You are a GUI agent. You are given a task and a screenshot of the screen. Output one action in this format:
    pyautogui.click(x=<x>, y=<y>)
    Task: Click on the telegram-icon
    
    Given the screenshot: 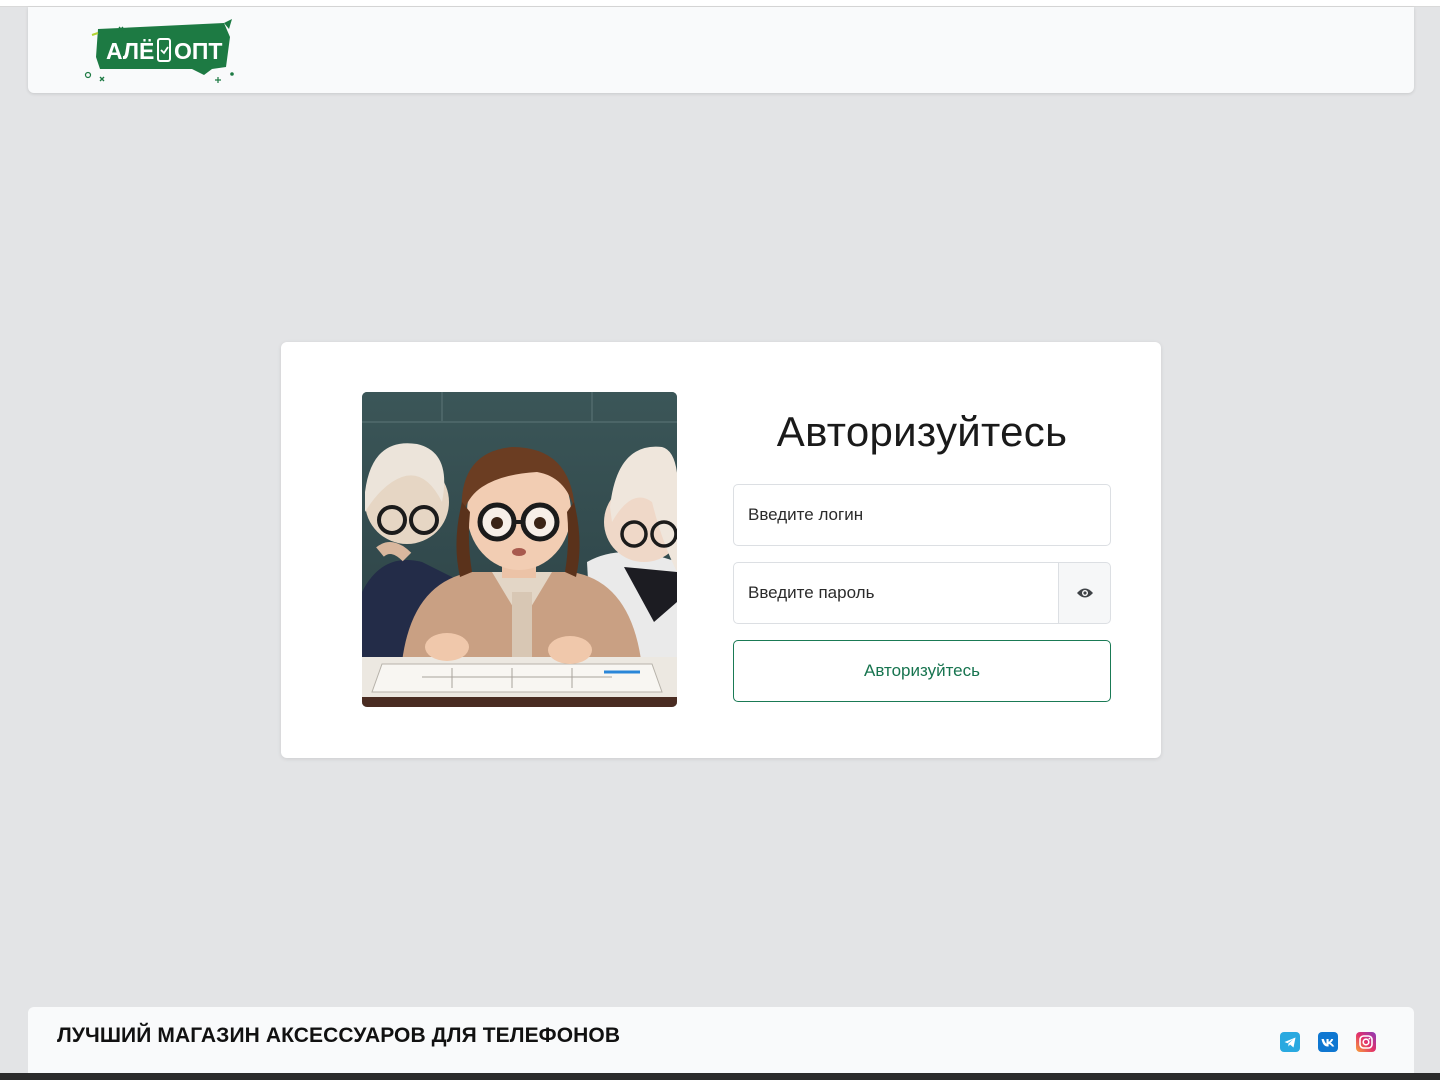 What is the action you would take?
    pyautogui.click(x=1290, y=1042)
    